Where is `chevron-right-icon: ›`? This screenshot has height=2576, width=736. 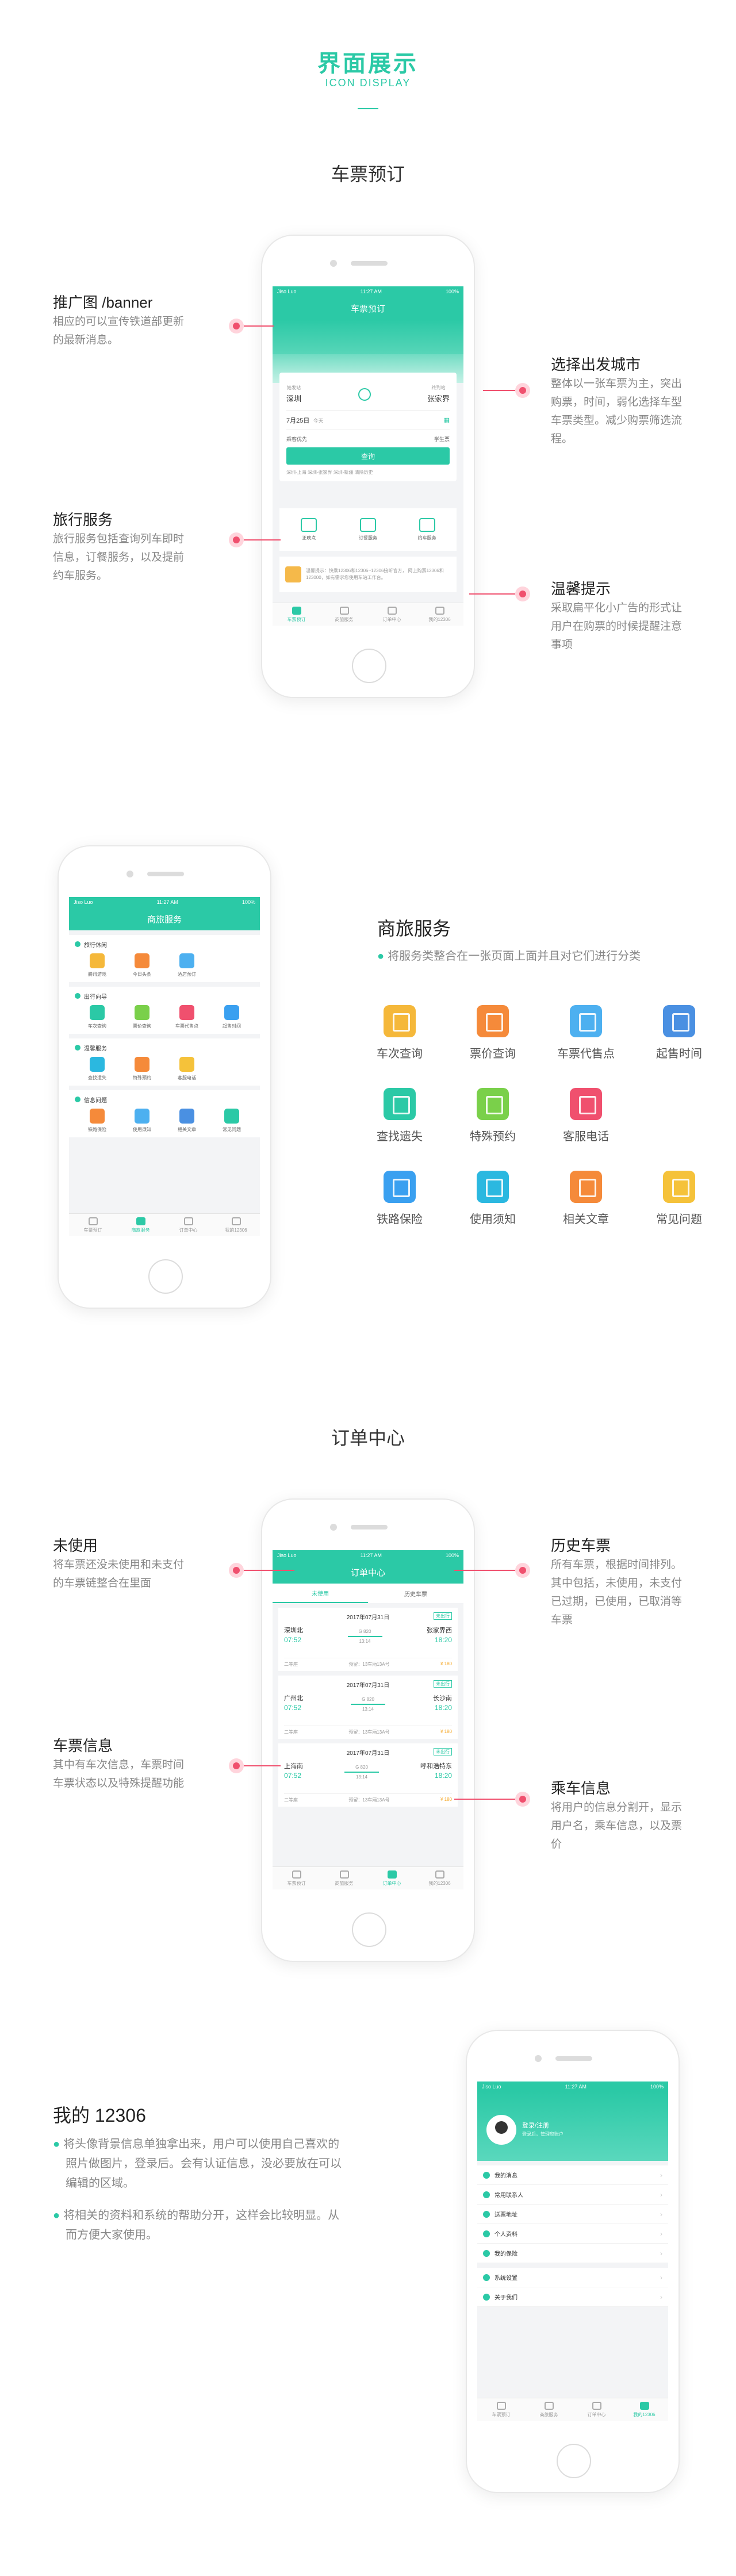
chevron-right-icon: › is located at coordinates (661, 2253).